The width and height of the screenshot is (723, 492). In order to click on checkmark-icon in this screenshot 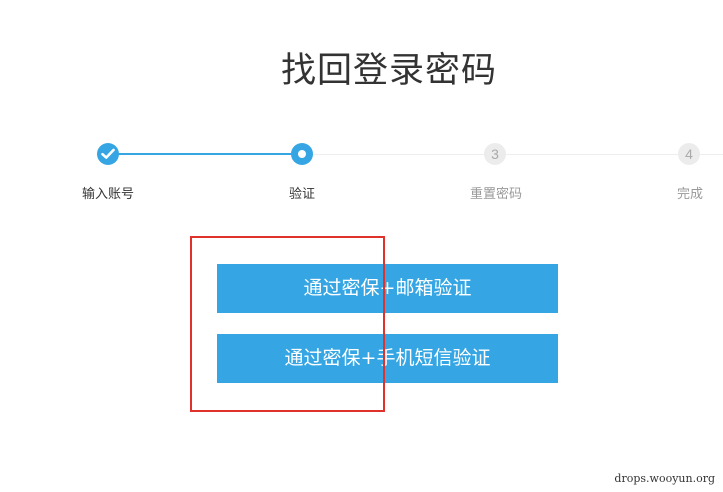, I will do `click(108, 153)`.